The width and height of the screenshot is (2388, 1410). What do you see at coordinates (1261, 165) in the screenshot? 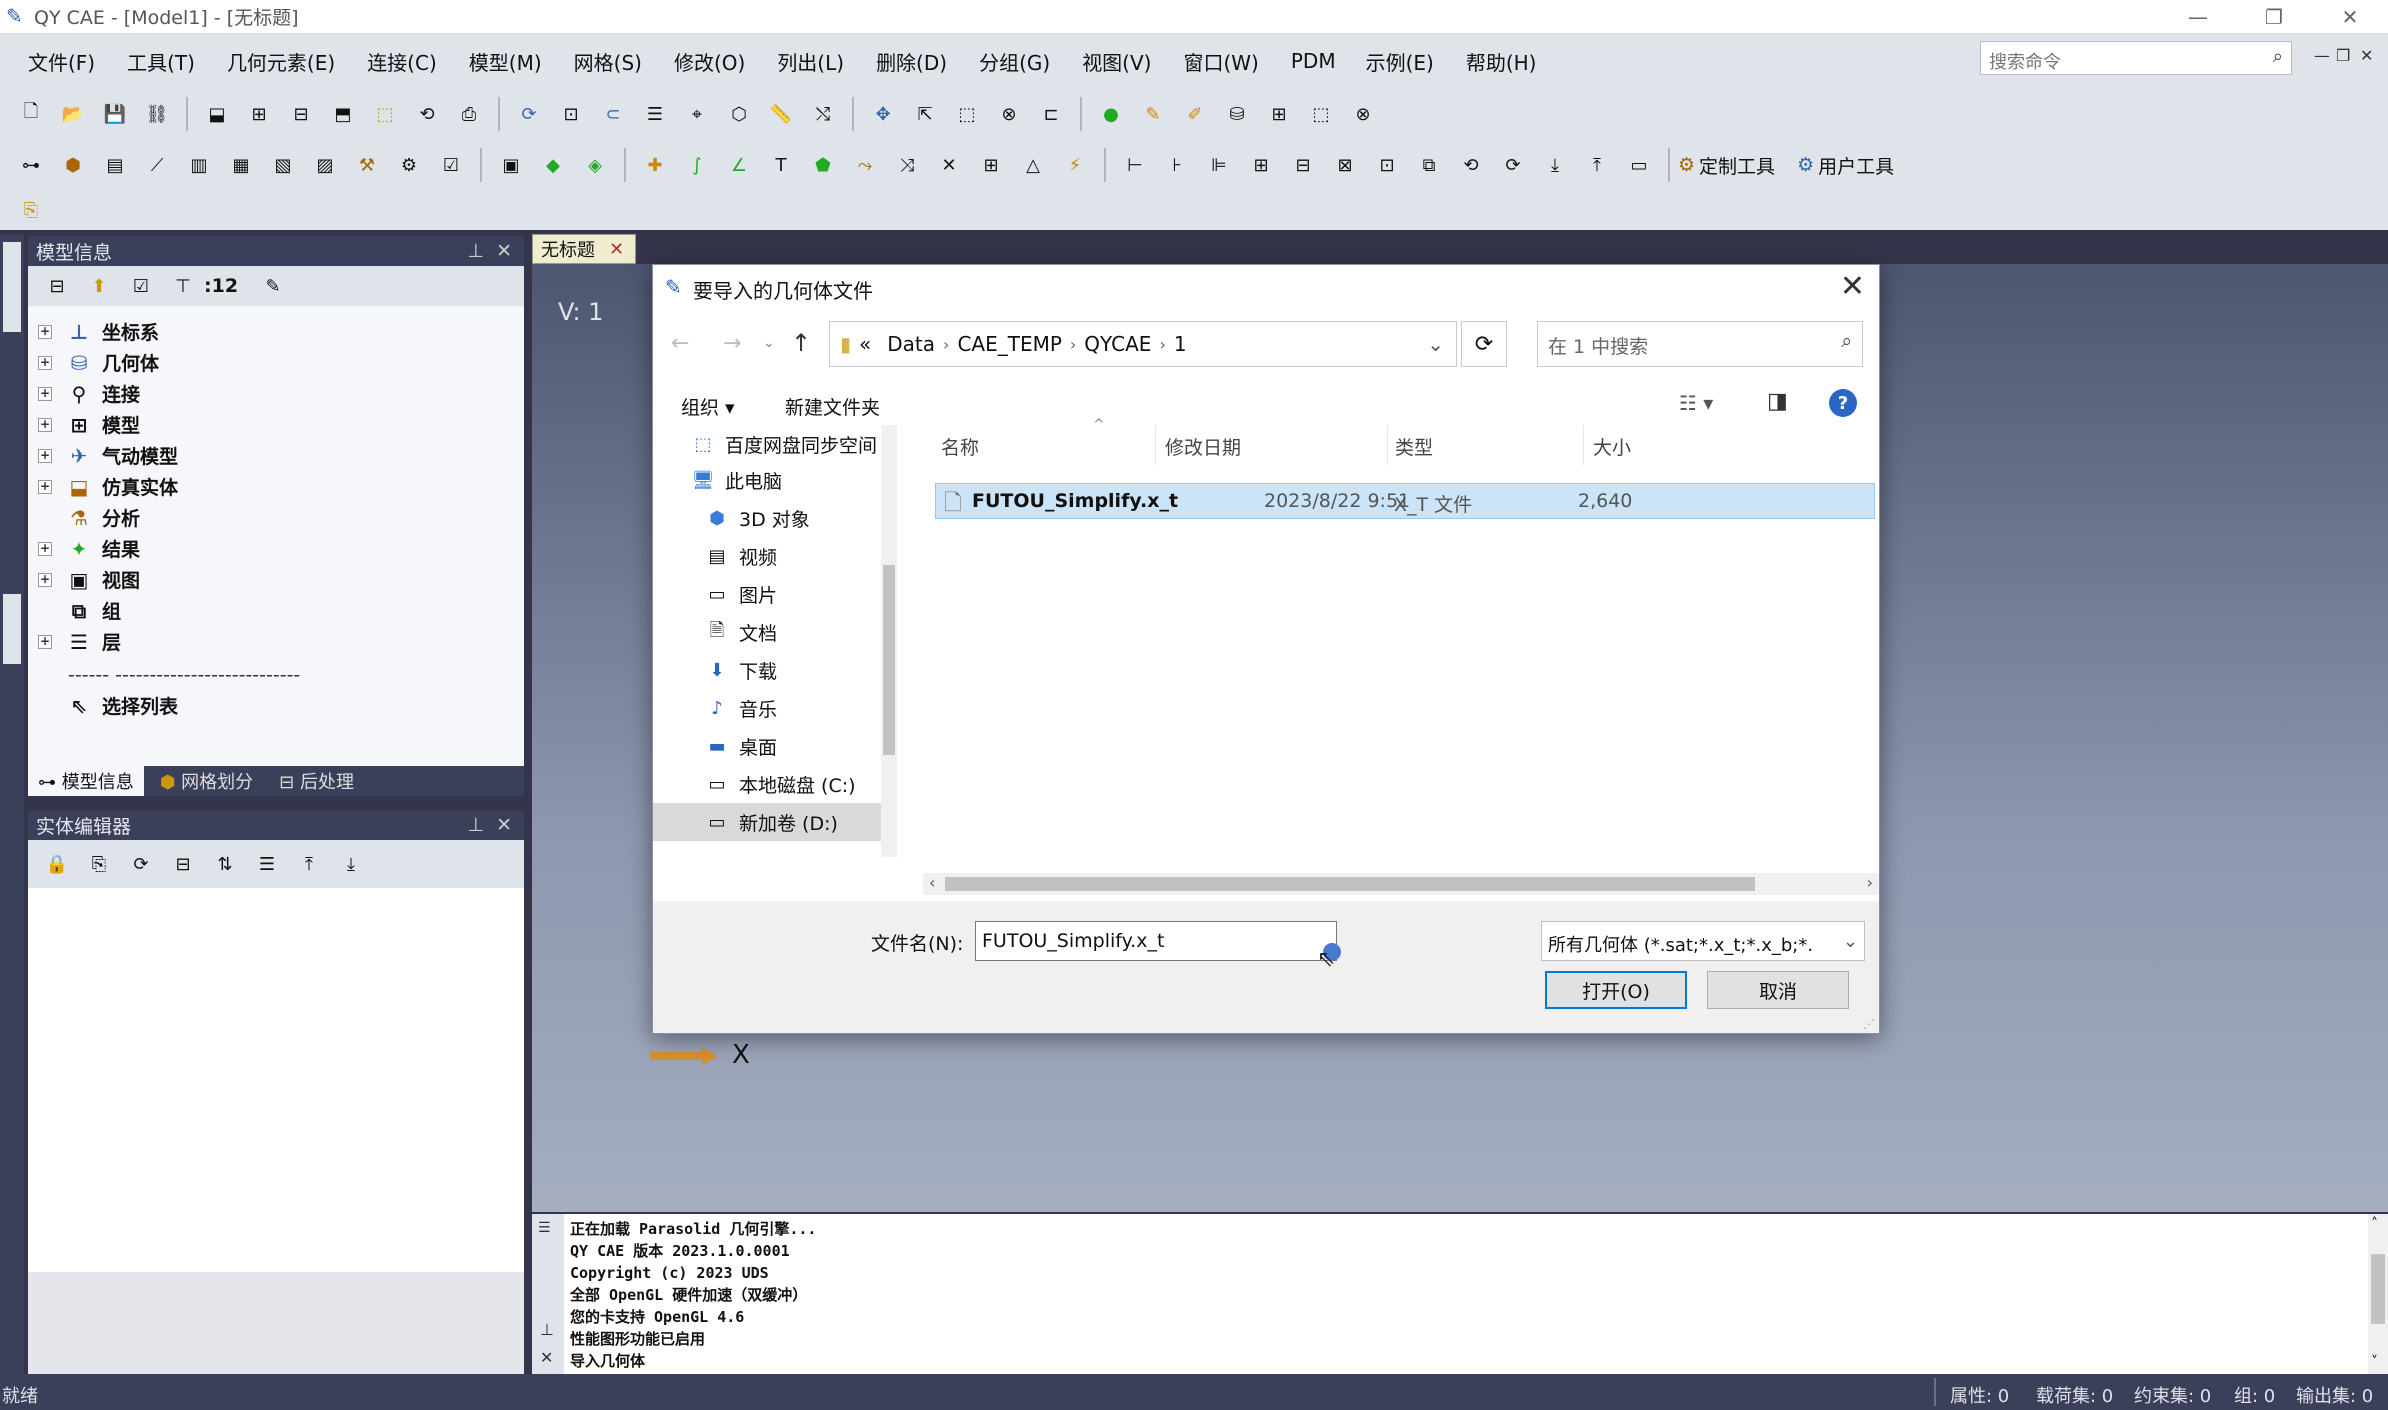
I see `cell-icon: ⊞` at bounding box center [1261, 165].